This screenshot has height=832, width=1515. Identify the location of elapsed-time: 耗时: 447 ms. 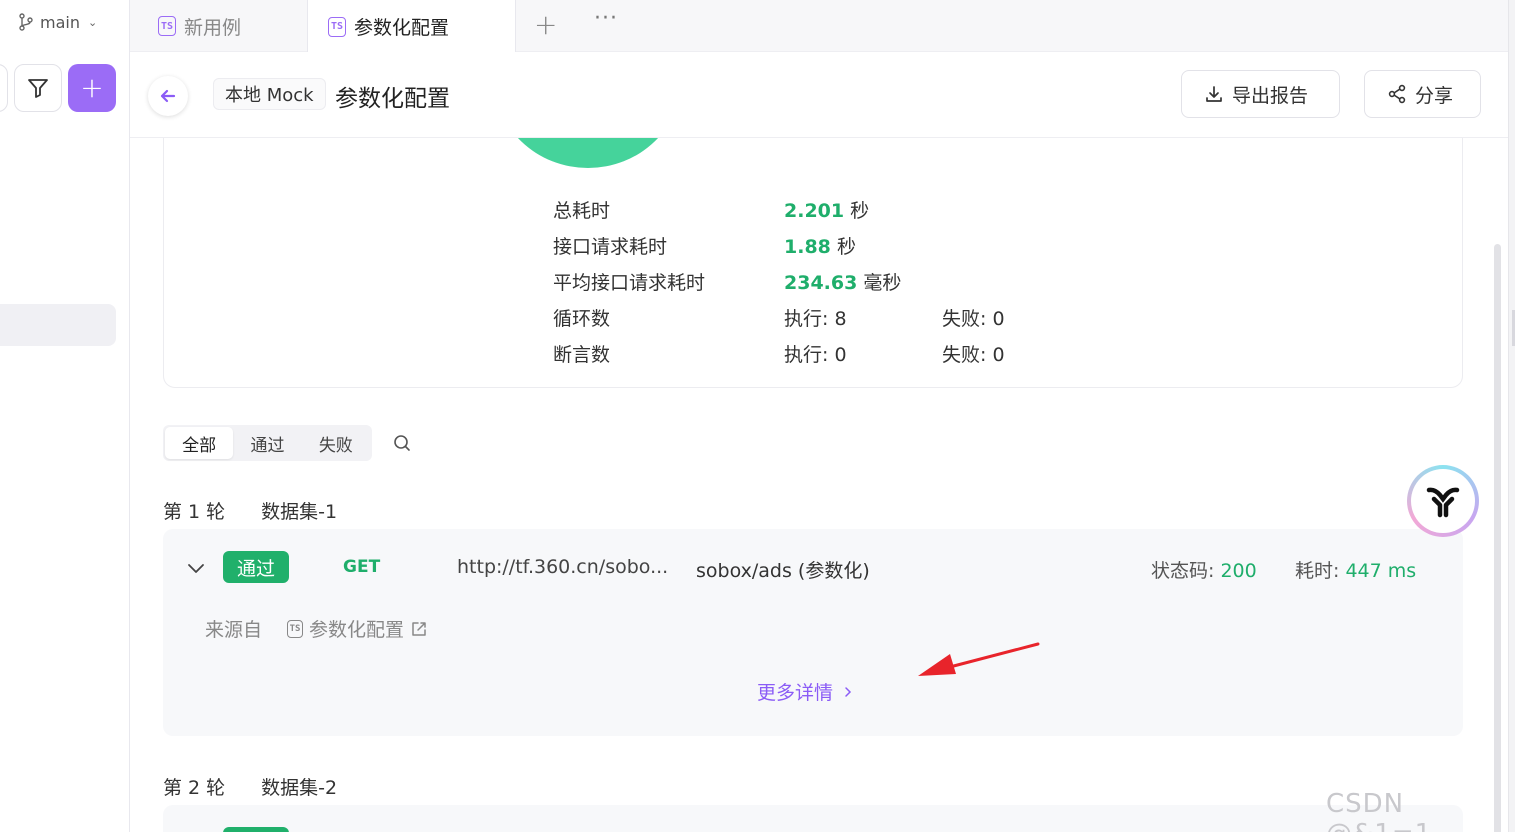
(1356, 571).